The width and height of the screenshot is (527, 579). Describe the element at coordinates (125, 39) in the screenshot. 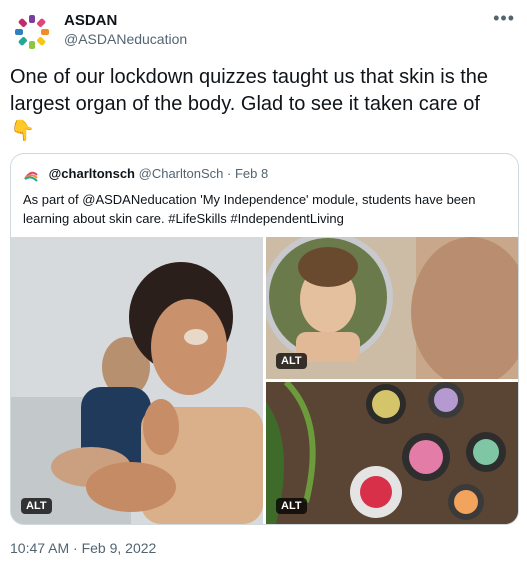

I see `author-handle: @ASDANeducation` at that location.